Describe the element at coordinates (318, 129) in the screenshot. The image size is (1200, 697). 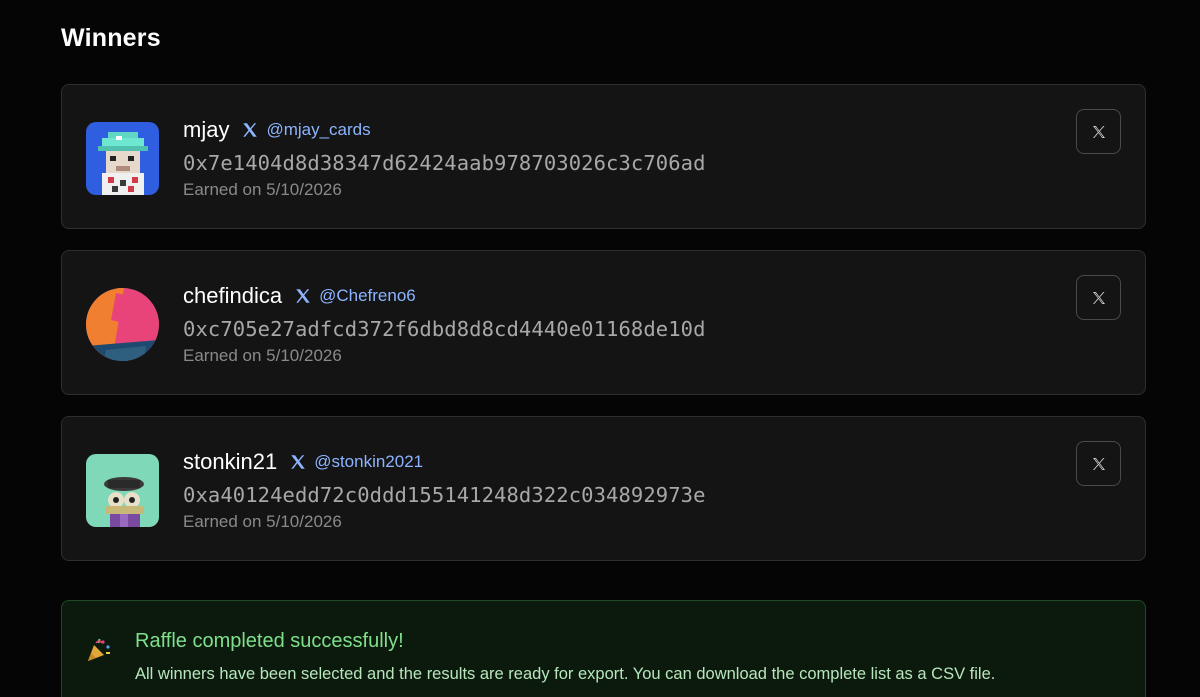
I see `x-handle: @mjay_cards` at that location.